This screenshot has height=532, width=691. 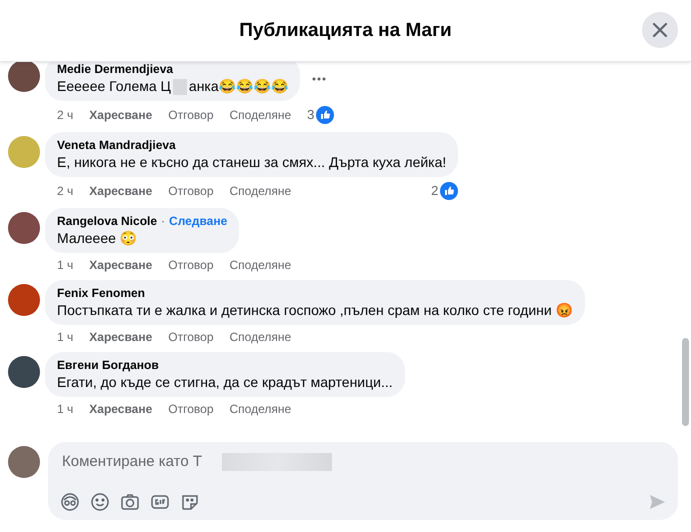 What do you see at coordinates (319, 78) in the screenshot?
I see `more-icon` at bounding box center [319, 78].